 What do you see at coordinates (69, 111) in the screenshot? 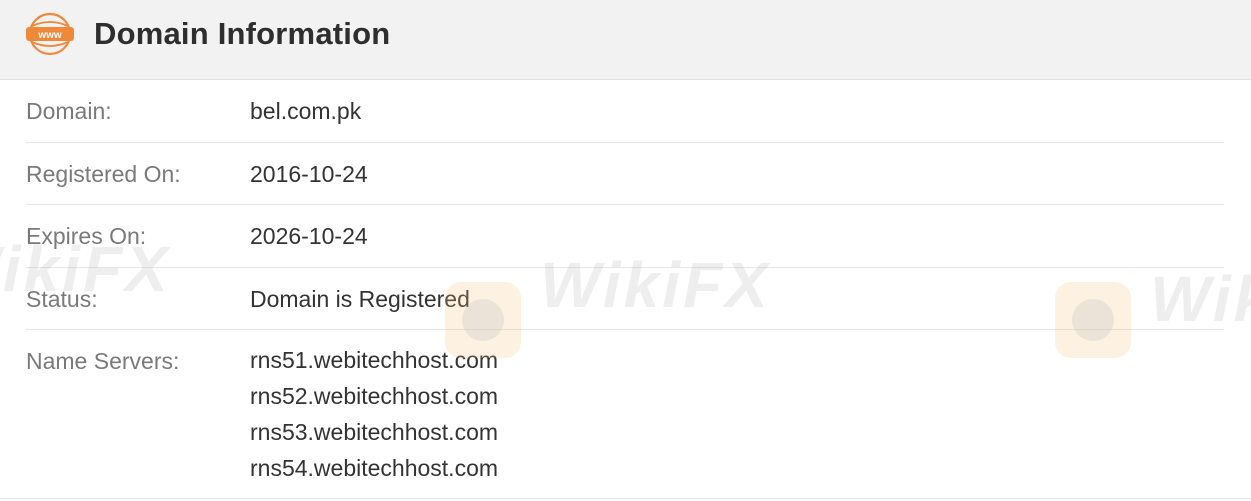
I see `label-domain: Domain:` at bounding box center [69, 111].